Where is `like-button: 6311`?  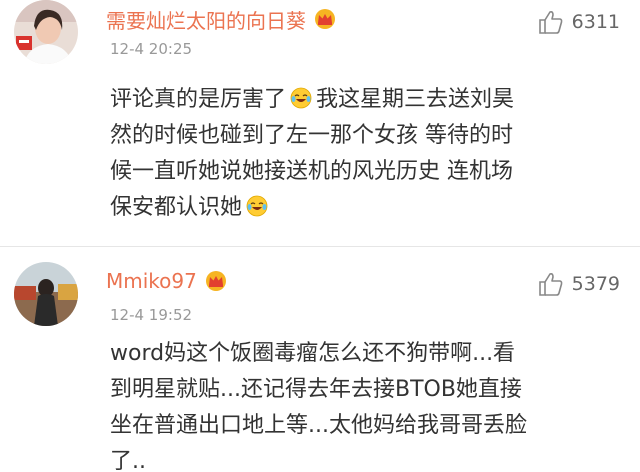
like-button: 6311 is located at coordinates (579, 22).